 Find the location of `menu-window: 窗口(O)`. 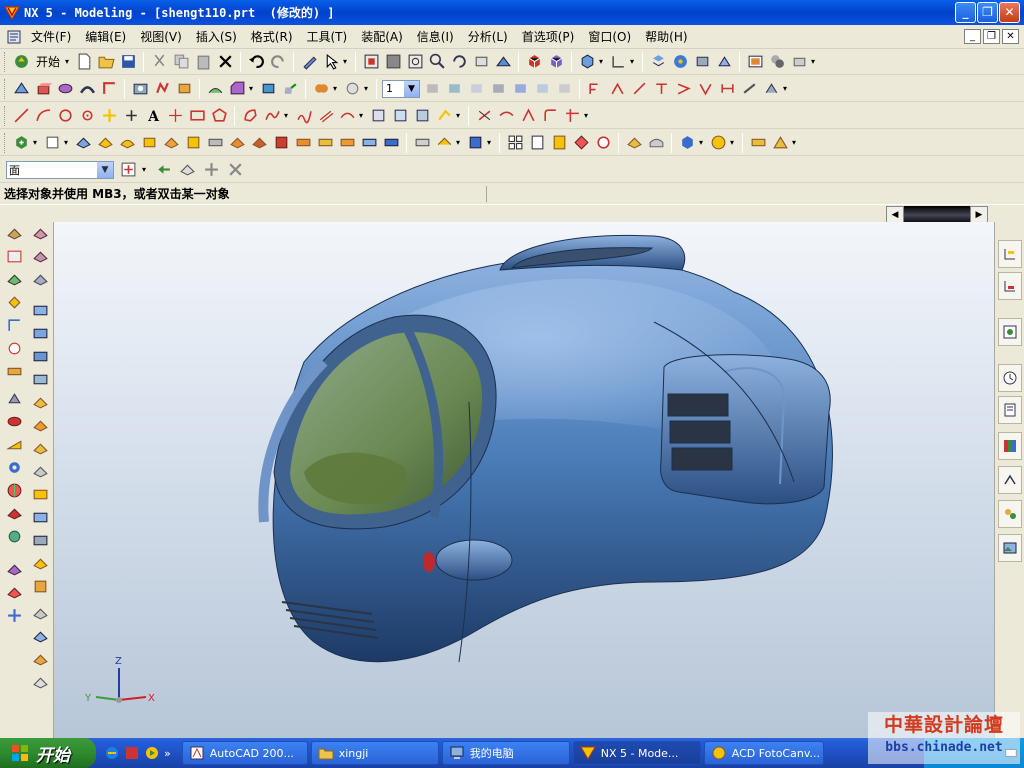

menu-window: 窗口(O) is located at coordinates (609, 36).